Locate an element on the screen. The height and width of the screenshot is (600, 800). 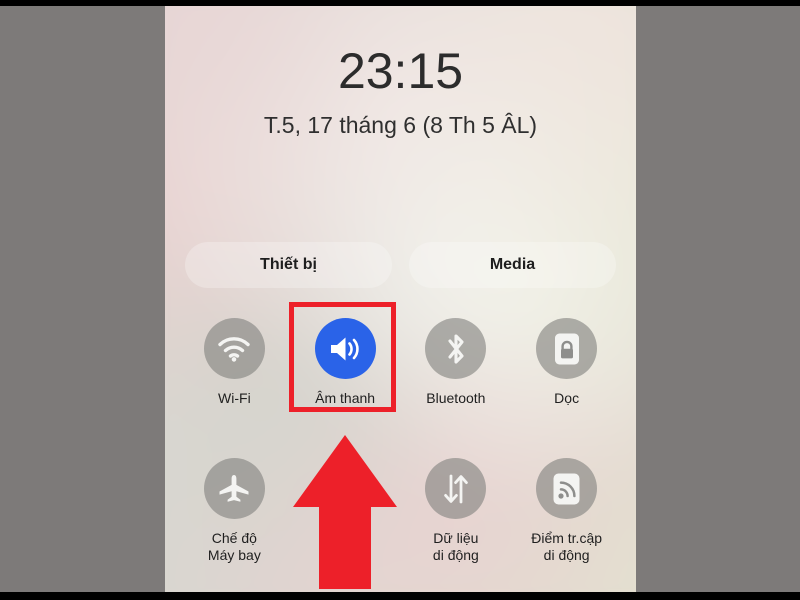
tab-media-label: Media is located at coordinates (512, 264).